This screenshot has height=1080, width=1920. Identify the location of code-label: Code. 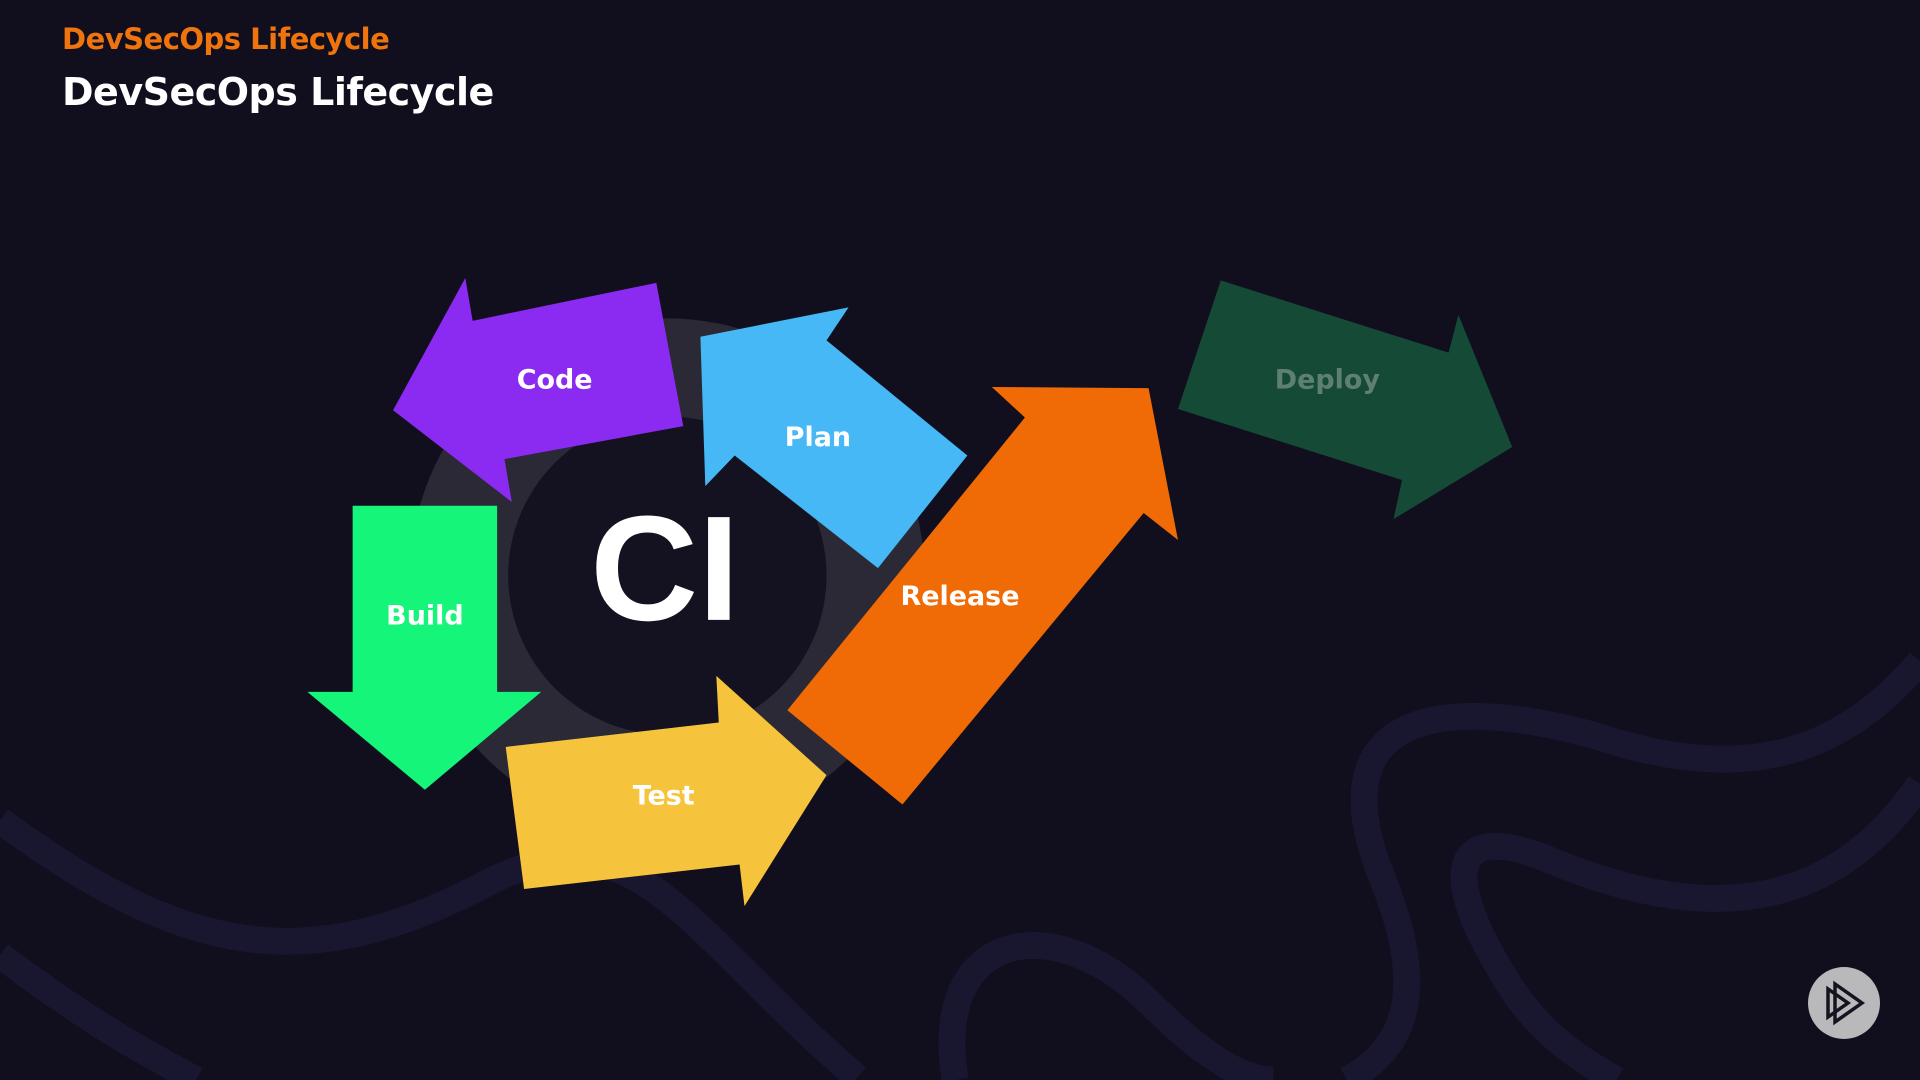
(555, 379).